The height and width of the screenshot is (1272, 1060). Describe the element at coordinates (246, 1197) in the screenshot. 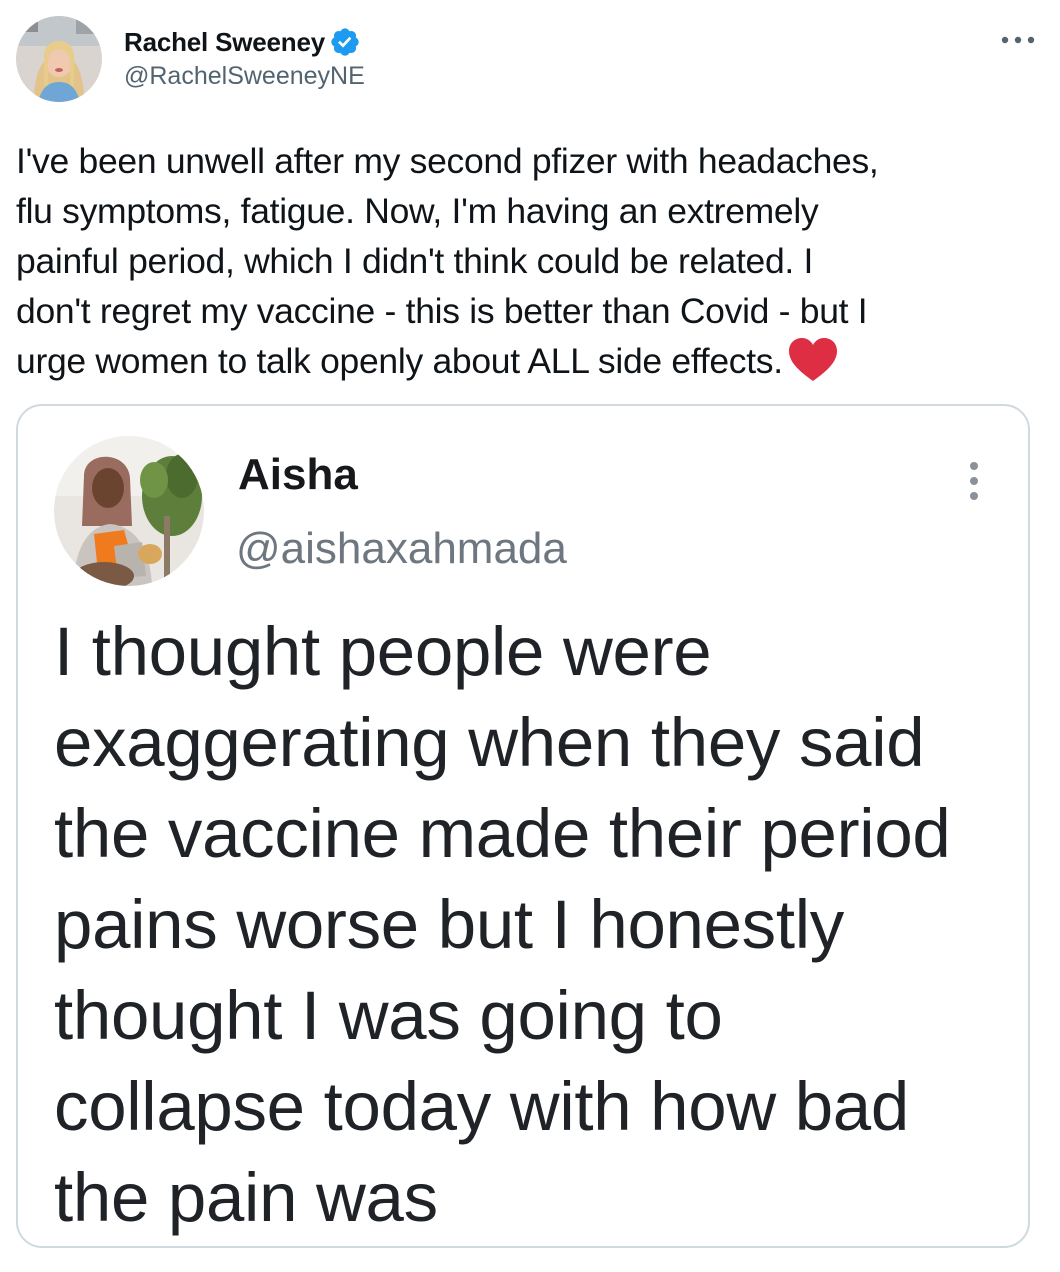

I see `quoted-text-line: the pain was` at that location.